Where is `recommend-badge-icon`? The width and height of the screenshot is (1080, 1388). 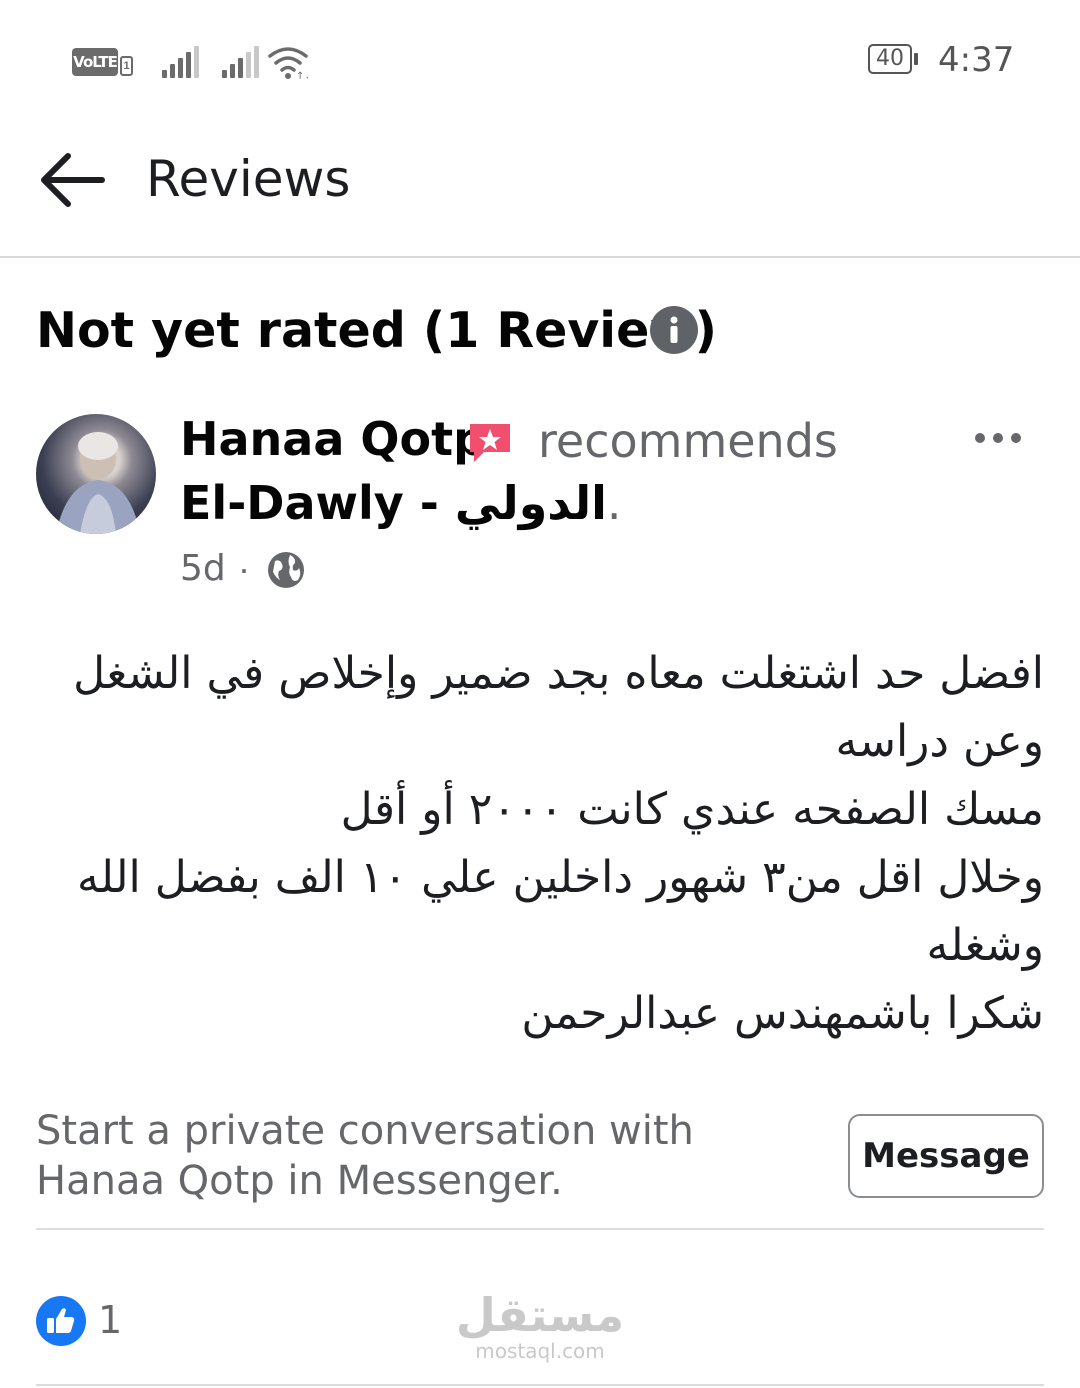 recommend-badge-icon is located at coordinates (490, 443).